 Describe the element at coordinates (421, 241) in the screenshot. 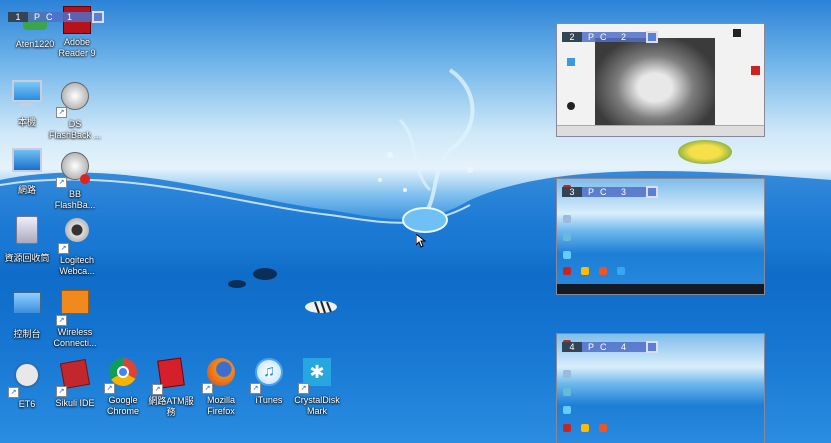

I see `mouse-cursor-icon` at that location.